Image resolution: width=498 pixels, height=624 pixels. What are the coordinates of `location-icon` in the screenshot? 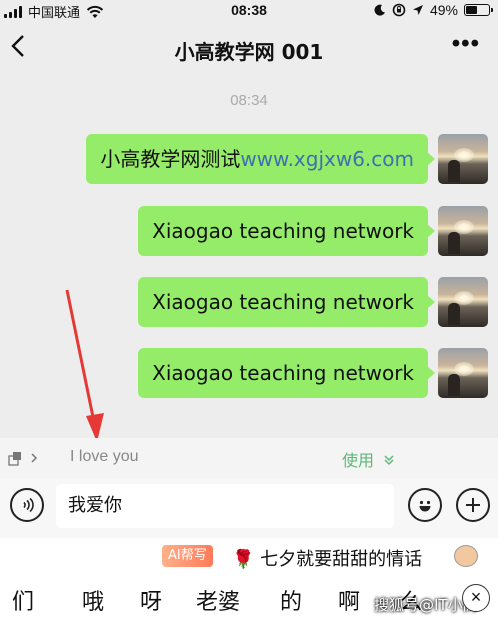 It's located at (417, 10).